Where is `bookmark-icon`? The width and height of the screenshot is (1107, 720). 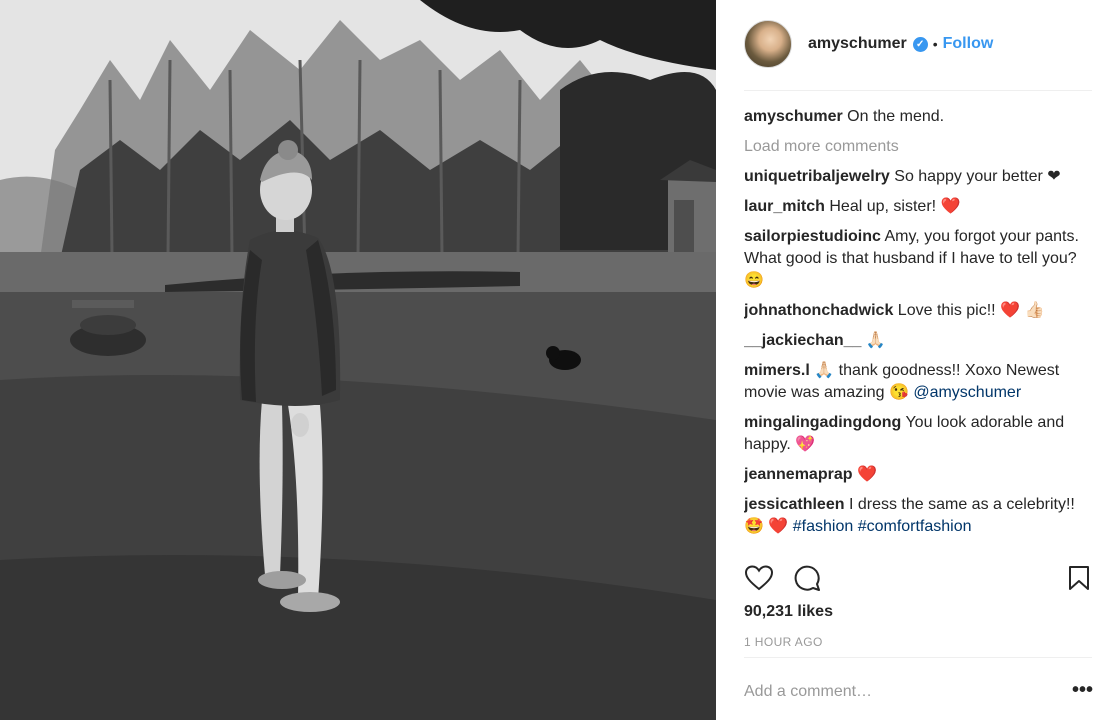
bookmark-icon is located at coordinates (1079, 578).